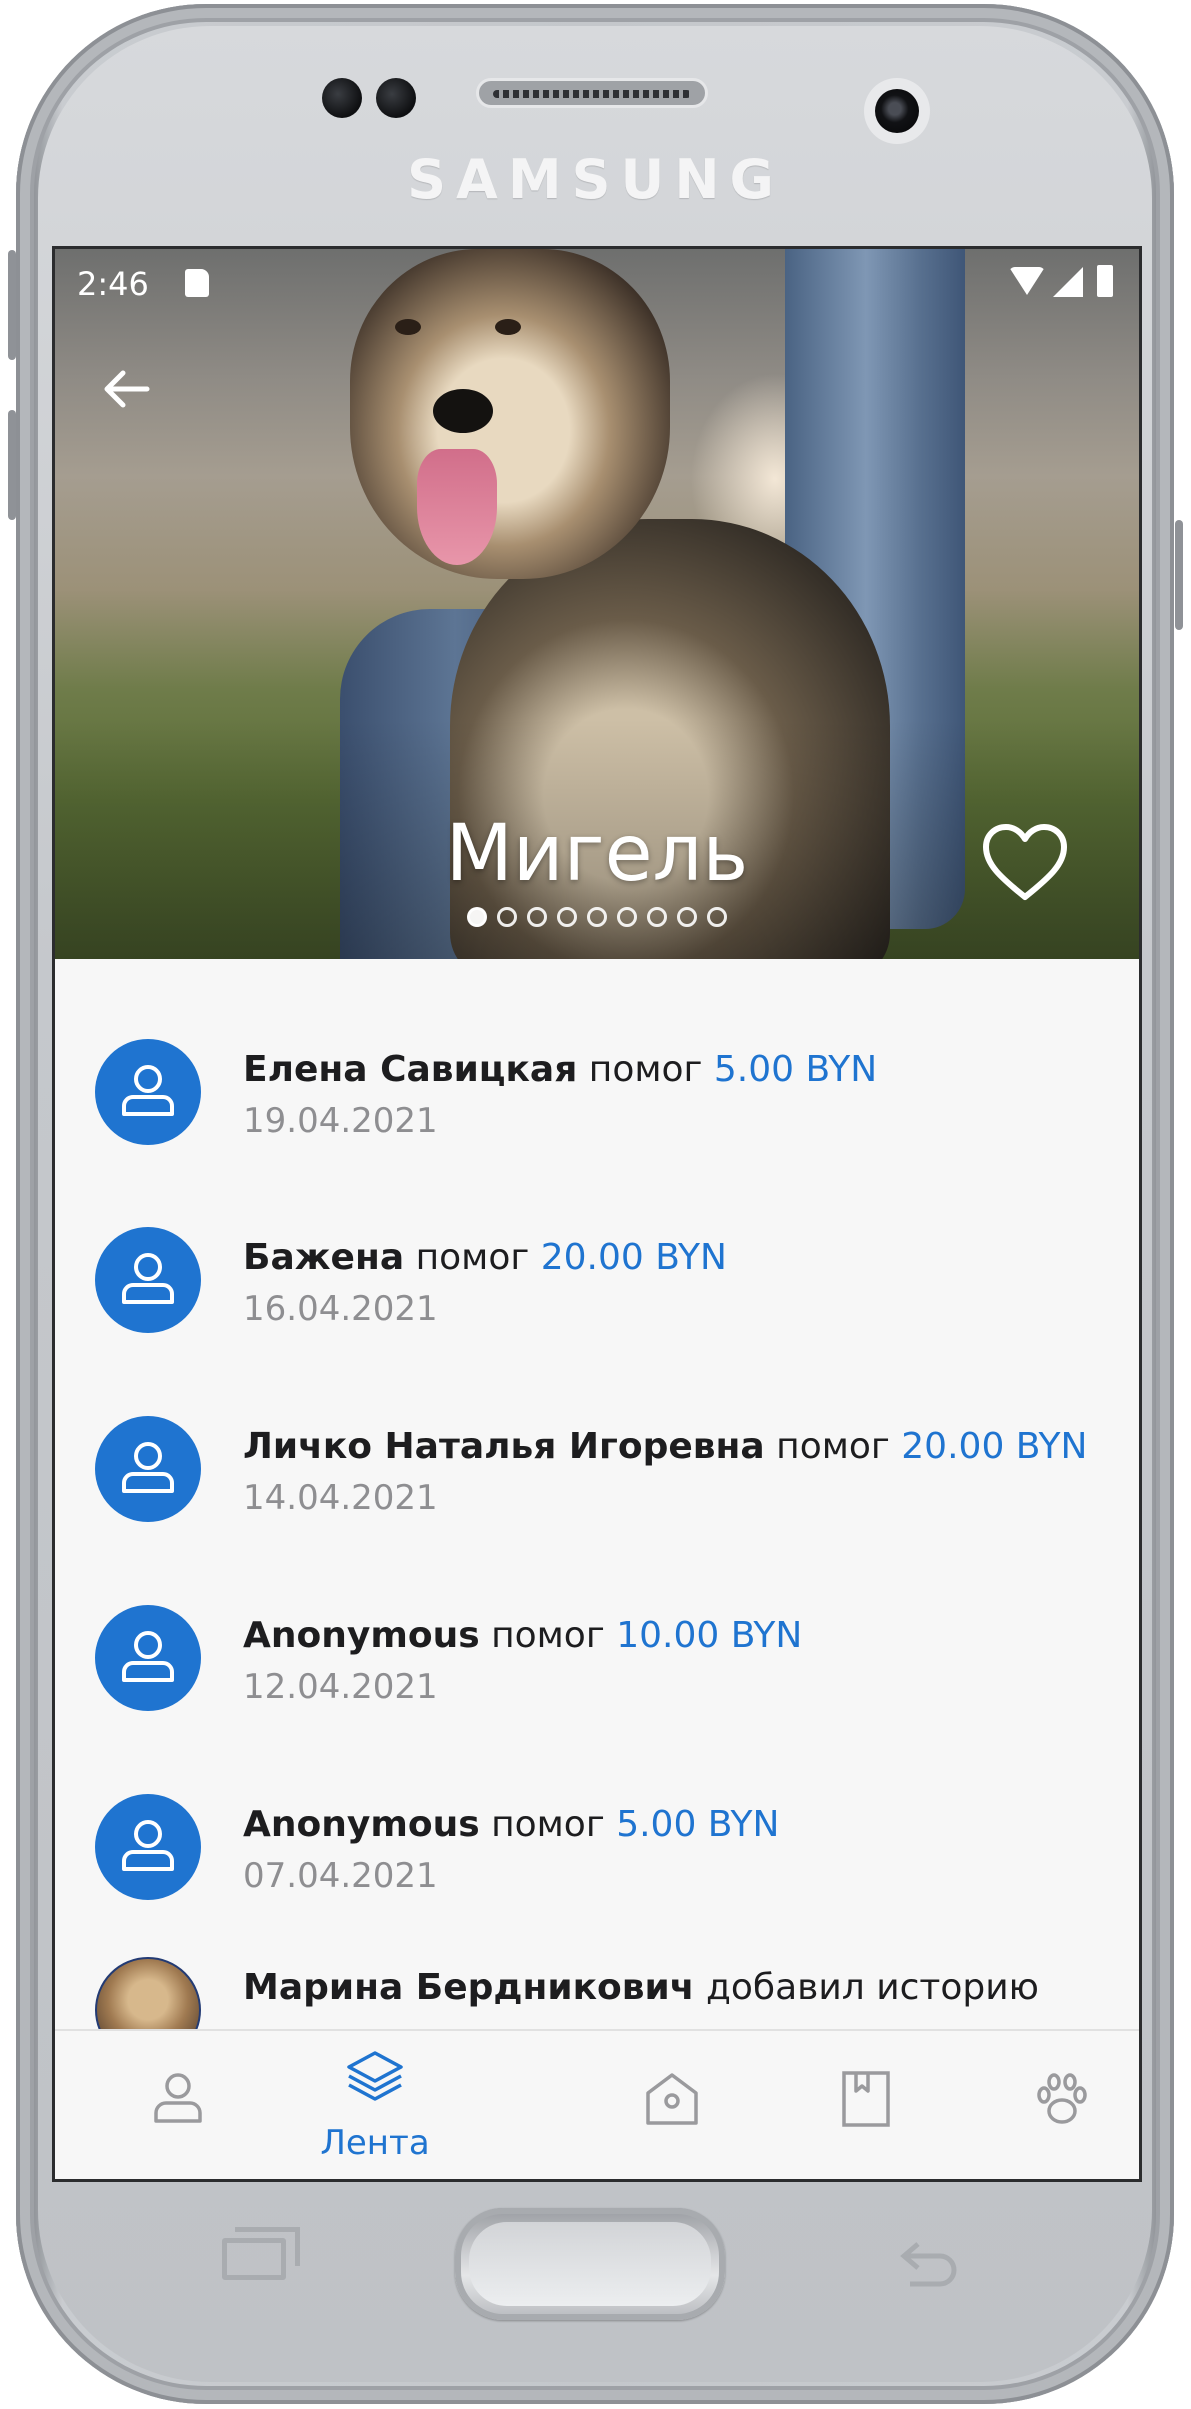 The image size is (1191, 2409). I want to click on back-key, so click(929, 2263).